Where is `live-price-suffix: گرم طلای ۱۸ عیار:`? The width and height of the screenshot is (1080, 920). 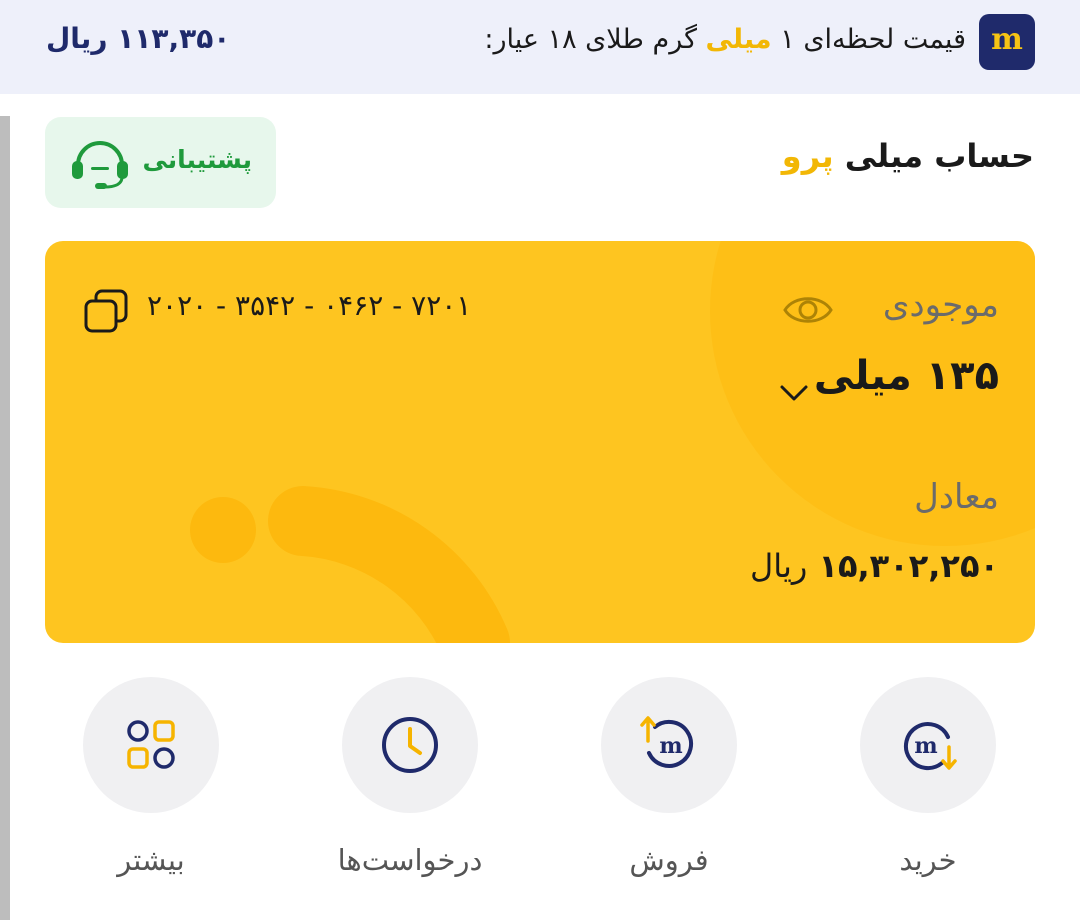
live-price-suffix: گرم طلای ۱۸ عیار: is located at coordinates (590, 39).